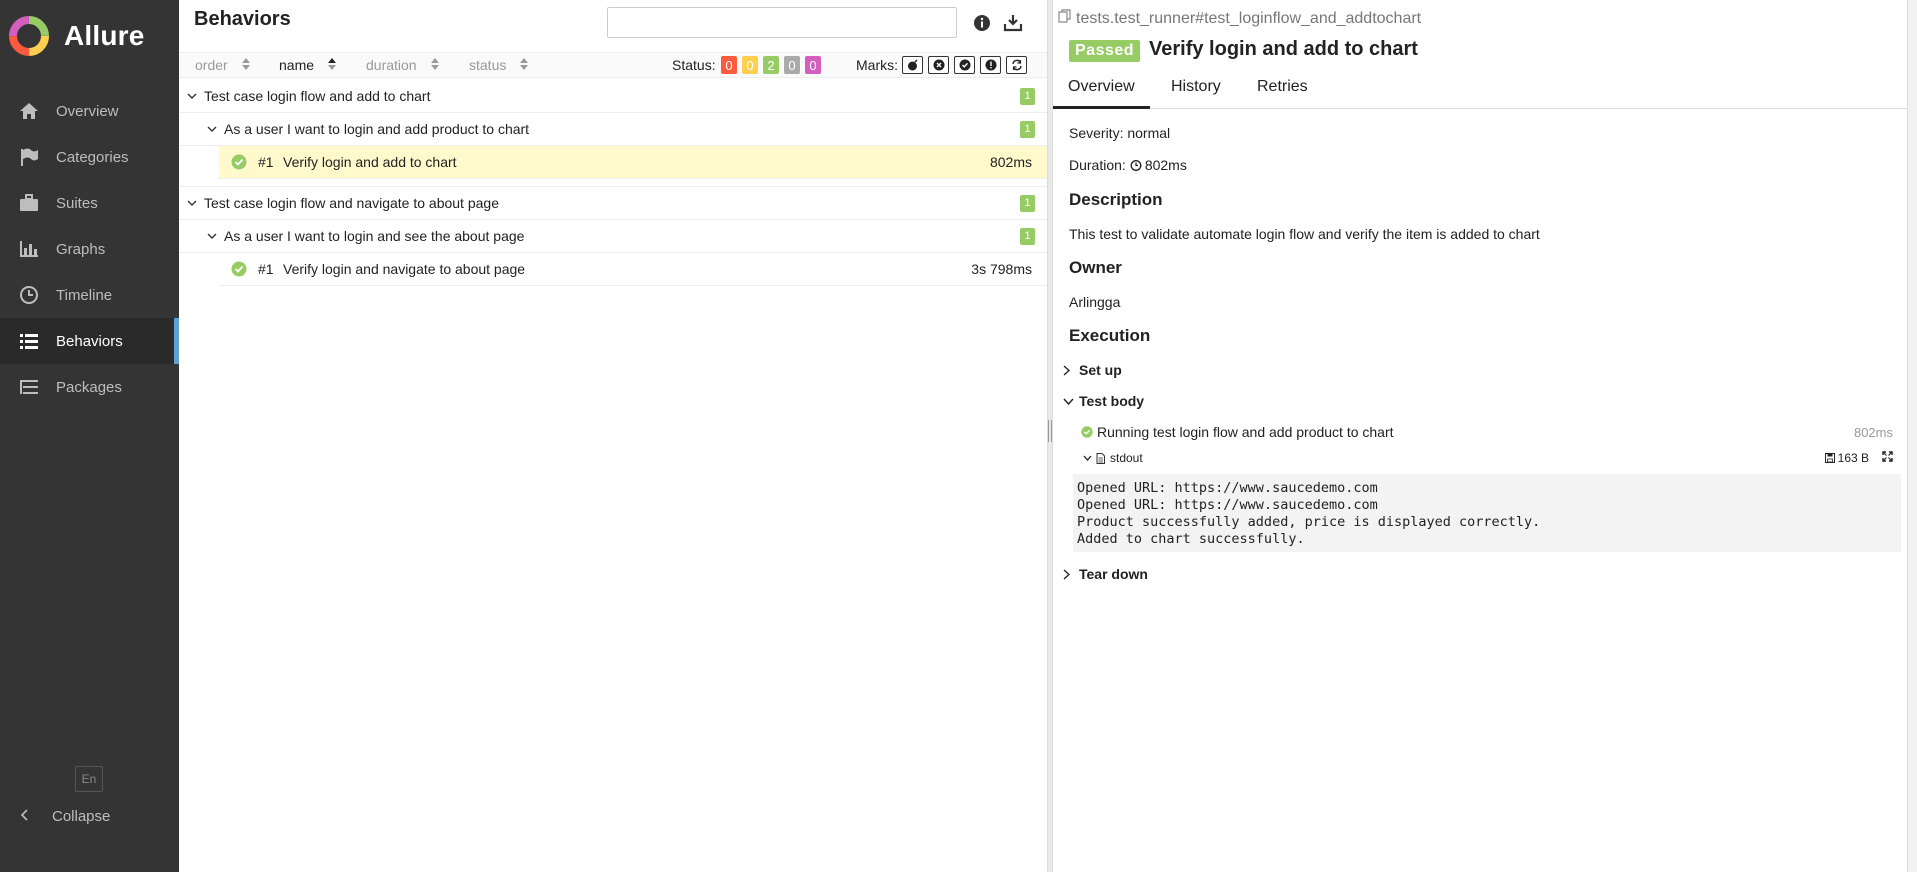 The width and height of the screenshot is (1917, 872). Describe the element at coordinates (1095, 267) in the screenshot. I see `owner-heading: Owner` at that location.